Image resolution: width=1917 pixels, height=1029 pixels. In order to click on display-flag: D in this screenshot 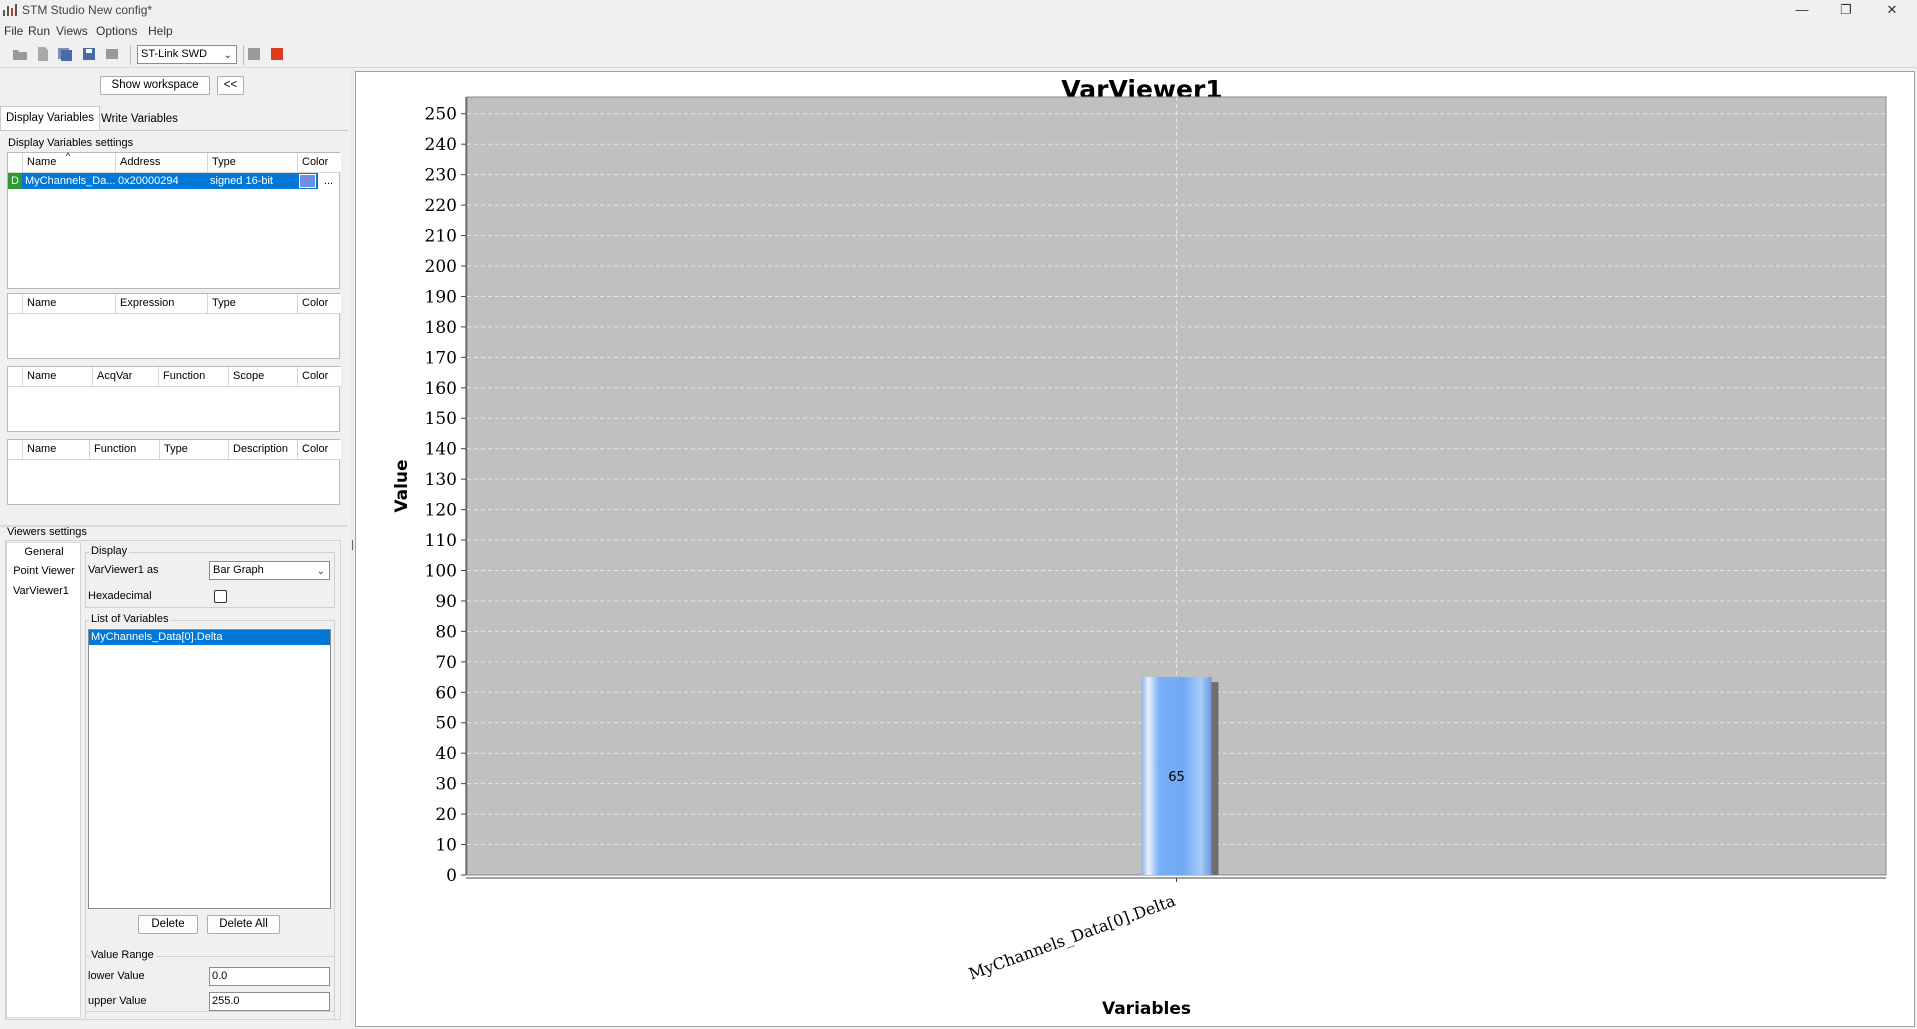, I will do `click(15, 181)`.